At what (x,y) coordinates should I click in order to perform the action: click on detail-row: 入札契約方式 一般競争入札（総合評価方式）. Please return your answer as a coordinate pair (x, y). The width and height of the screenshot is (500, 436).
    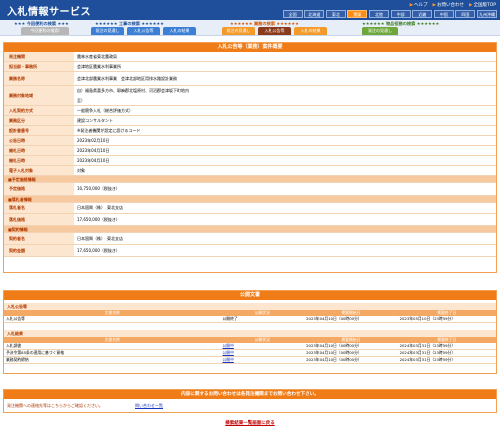
    Looking at the image, I should click on (250, 111).